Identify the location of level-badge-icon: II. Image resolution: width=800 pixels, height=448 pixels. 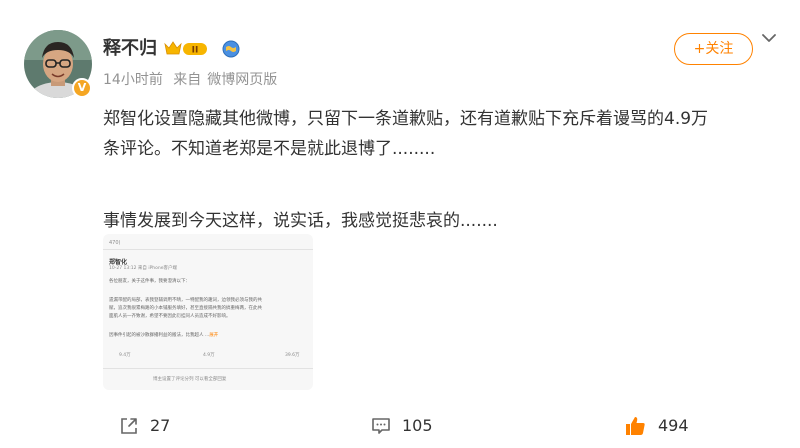
(186, 49).